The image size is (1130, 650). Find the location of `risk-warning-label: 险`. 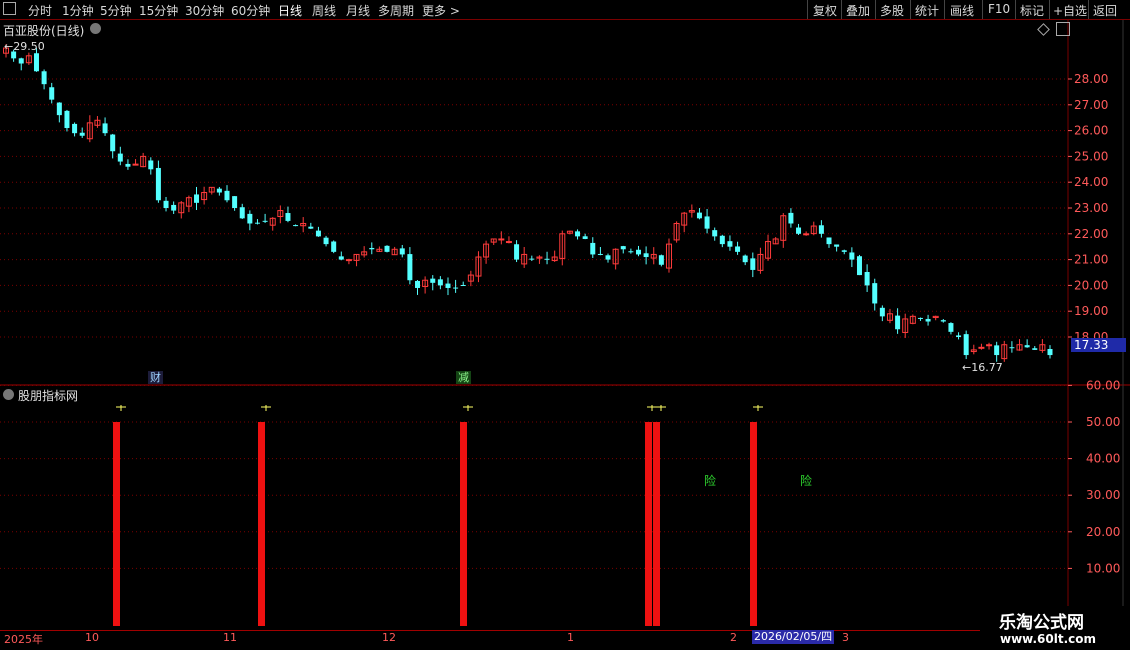

risk-warning-label: 险 is located at coordinates (806, 481).